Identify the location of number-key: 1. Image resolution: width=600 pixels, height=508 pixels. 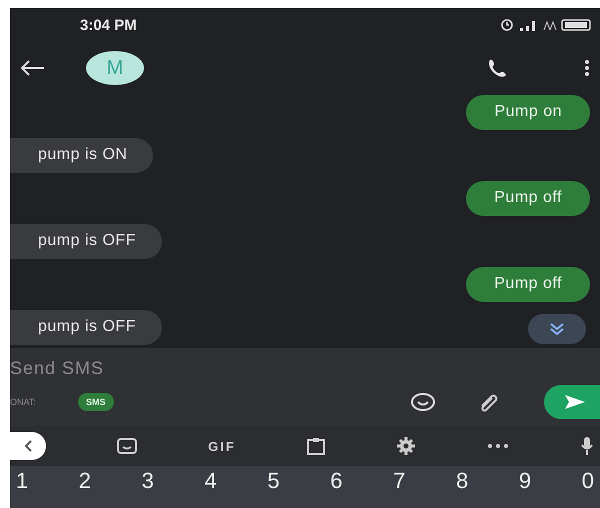
(22, 481).